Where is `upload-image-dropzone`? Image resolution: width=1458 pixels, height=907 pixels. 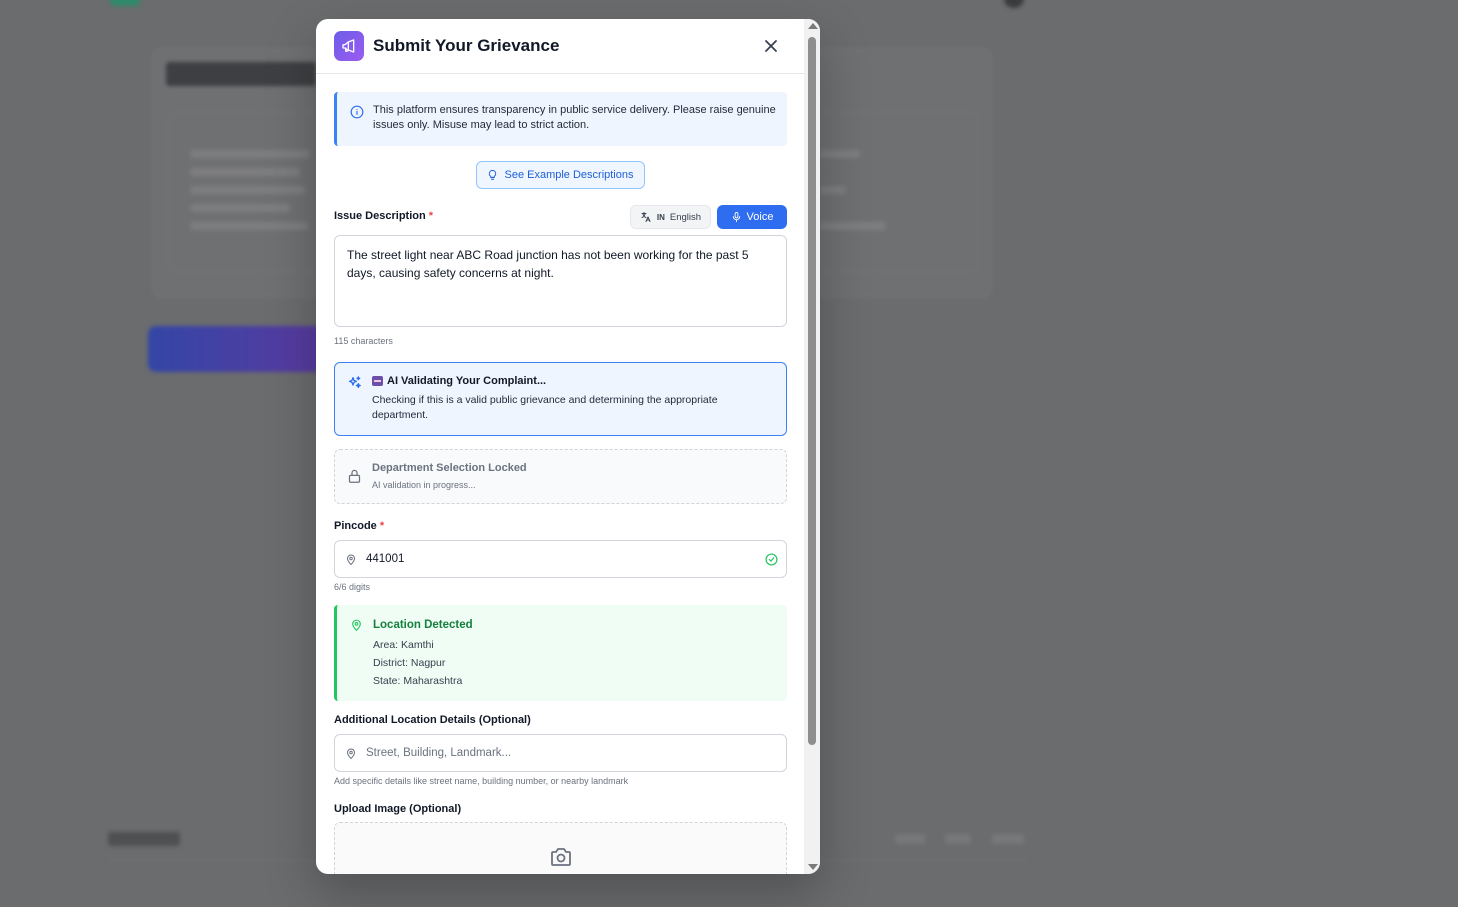 upload-image-dropzone is located at coordinates (560, 848).